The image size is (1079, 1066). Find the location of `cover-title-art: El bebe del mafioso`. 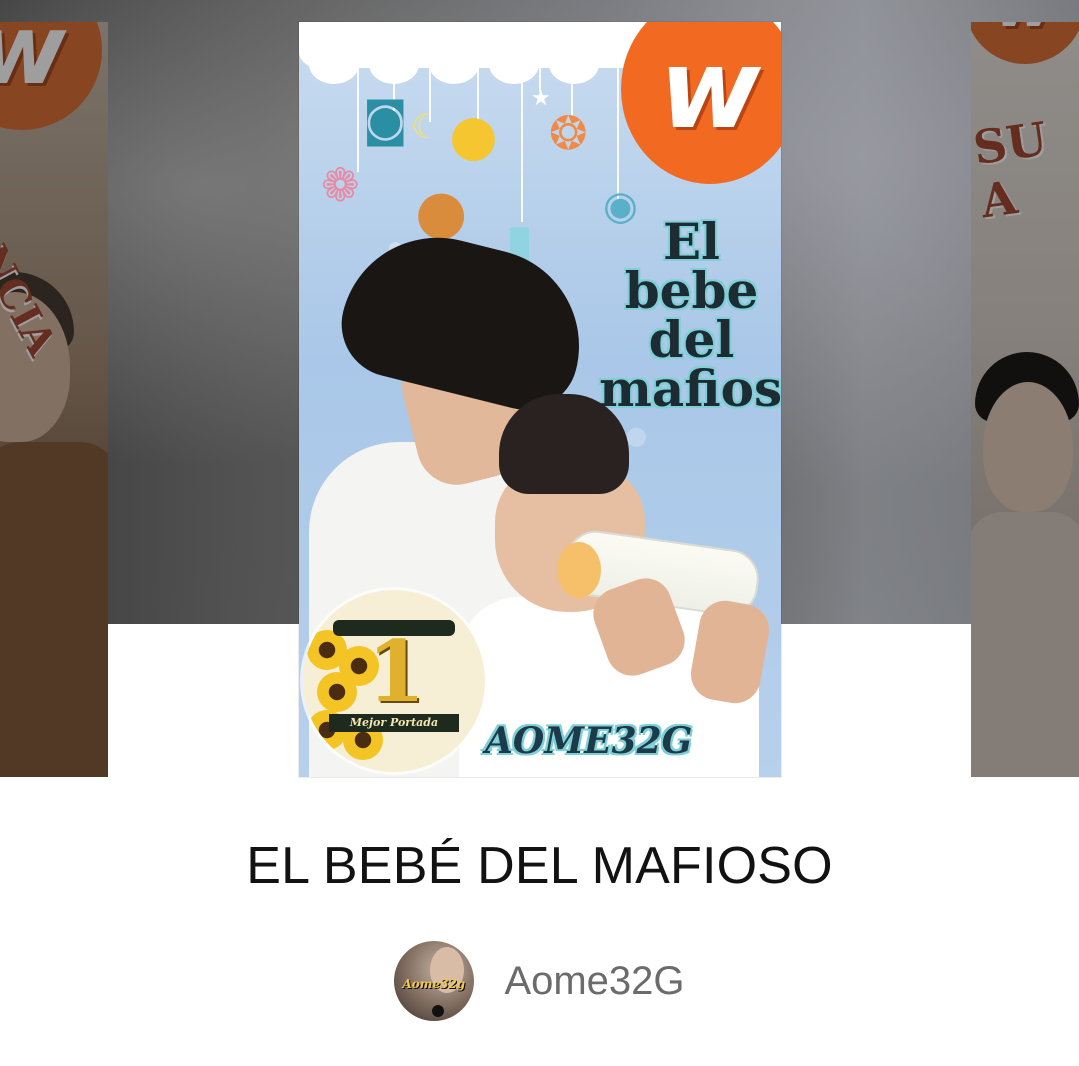

cover-title-art: El bebe del mafioso is located at coordinates (690, 315).